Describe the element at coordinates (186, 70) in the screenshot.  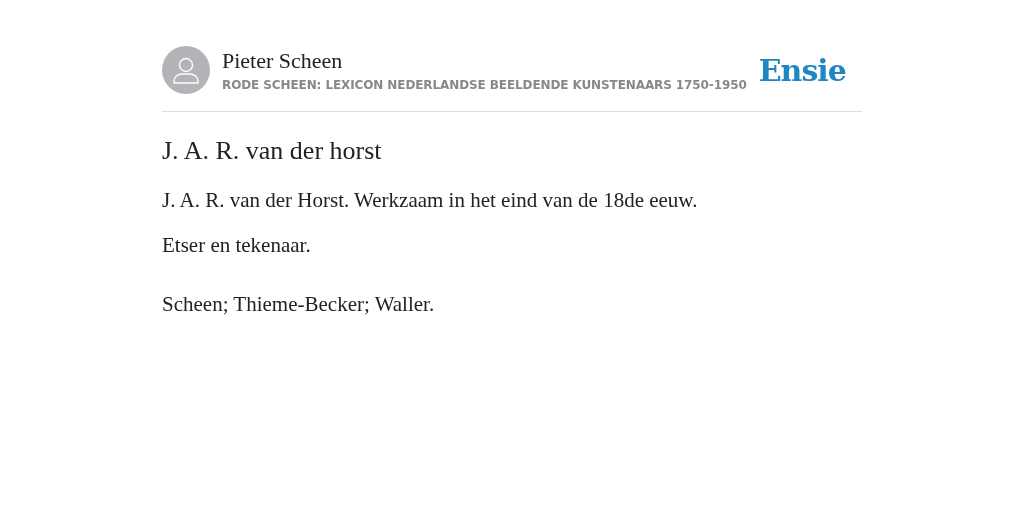
I see `avatar-icon` at that location.